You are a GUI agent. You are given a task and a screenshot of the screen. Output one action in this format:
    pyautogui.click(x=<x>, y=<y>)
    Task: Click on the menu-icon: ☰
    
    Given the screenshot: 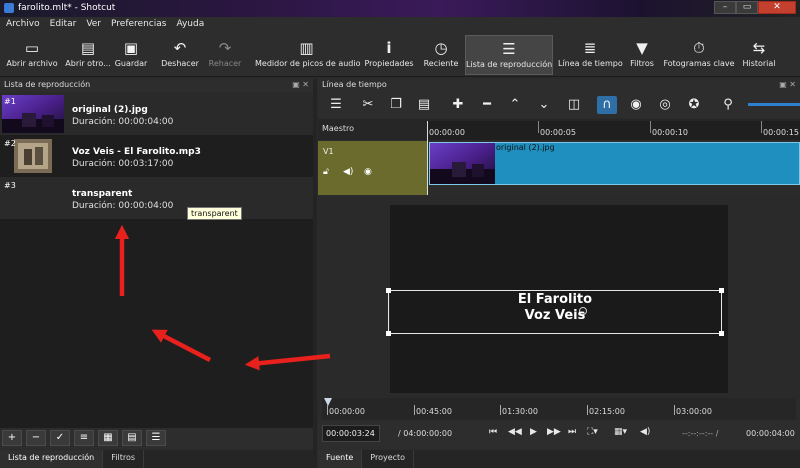 What is the action you would take?
    pyautogui.click(x=156, y=438)
    